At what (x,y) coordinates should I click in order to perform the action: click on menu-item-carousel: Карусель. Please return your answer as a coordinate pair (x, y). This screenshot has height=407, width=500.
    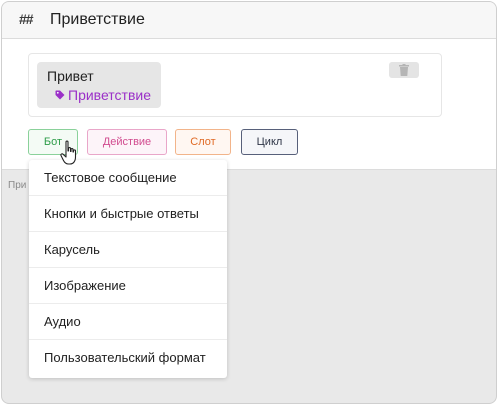
    Looking at the image, I should click on (128, 250).